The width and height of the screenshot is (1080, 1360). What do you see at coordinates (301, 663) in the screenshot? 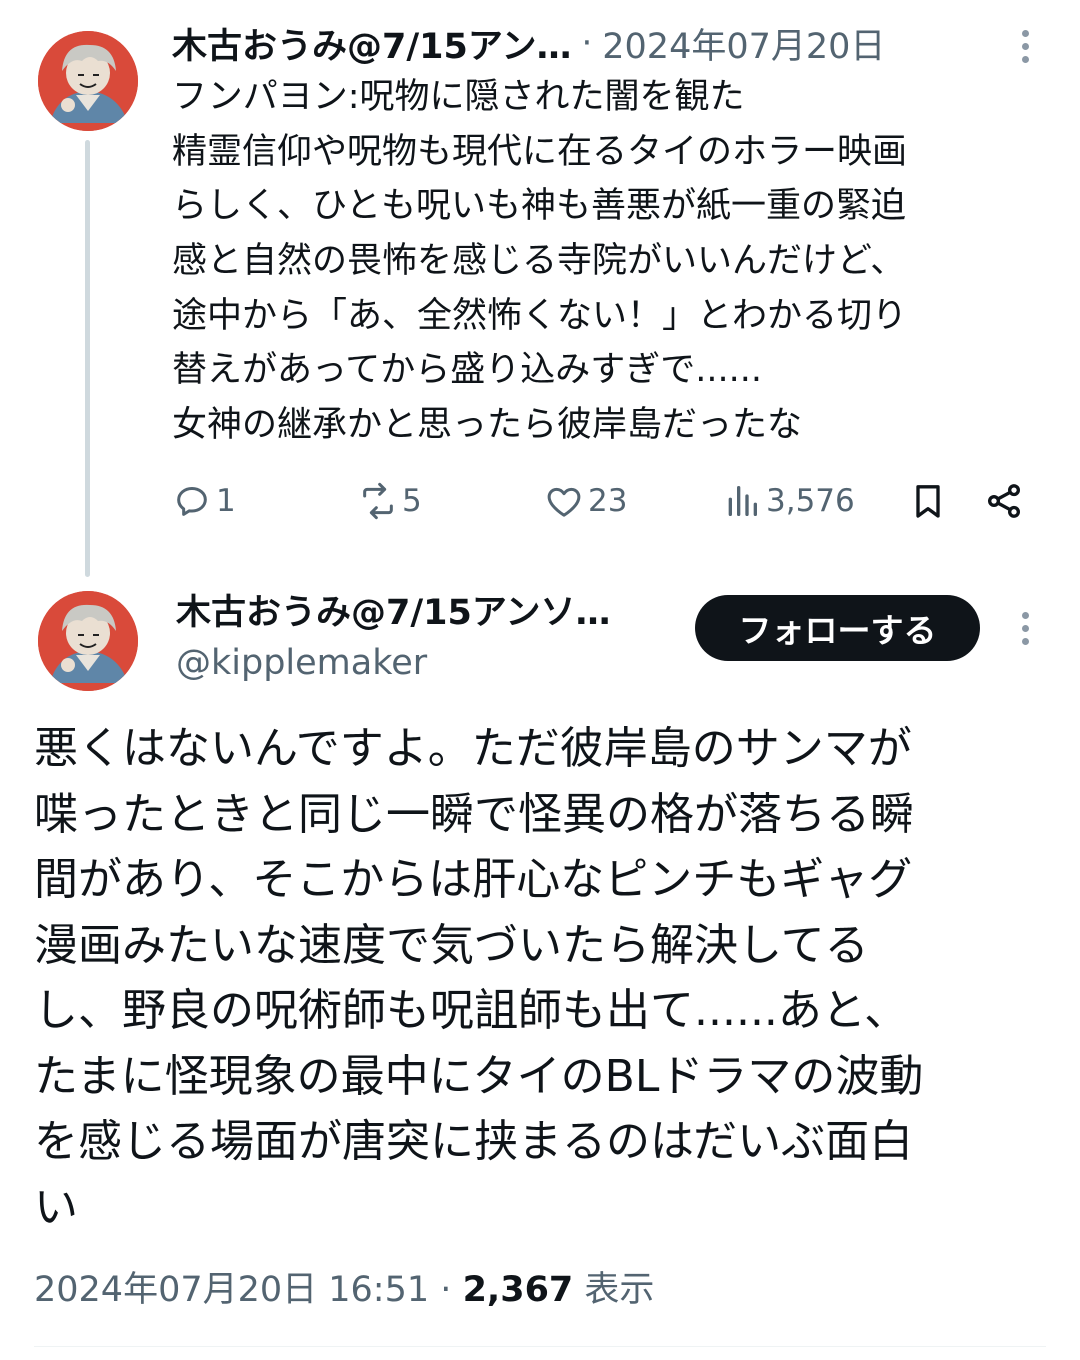
I see `author-handle: @kipplemaker` at bounding box center [301, 663].